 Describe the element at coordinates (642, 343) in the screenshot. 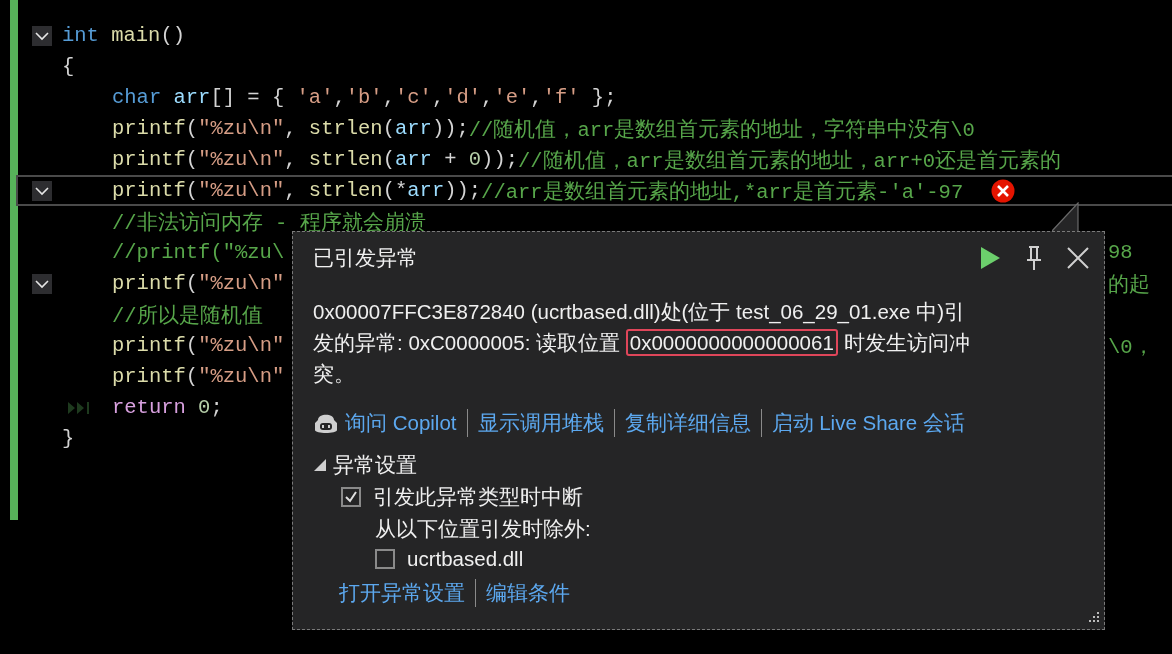

I see `exception-message: 0x00007FFC3E872840 (ucrtbased.dll)处(位于 test_06_29_01.exe 中)引发的异常: 0xC0000005: 读取位置 0x0000000000000061 时发生访问冲突。` at that location.